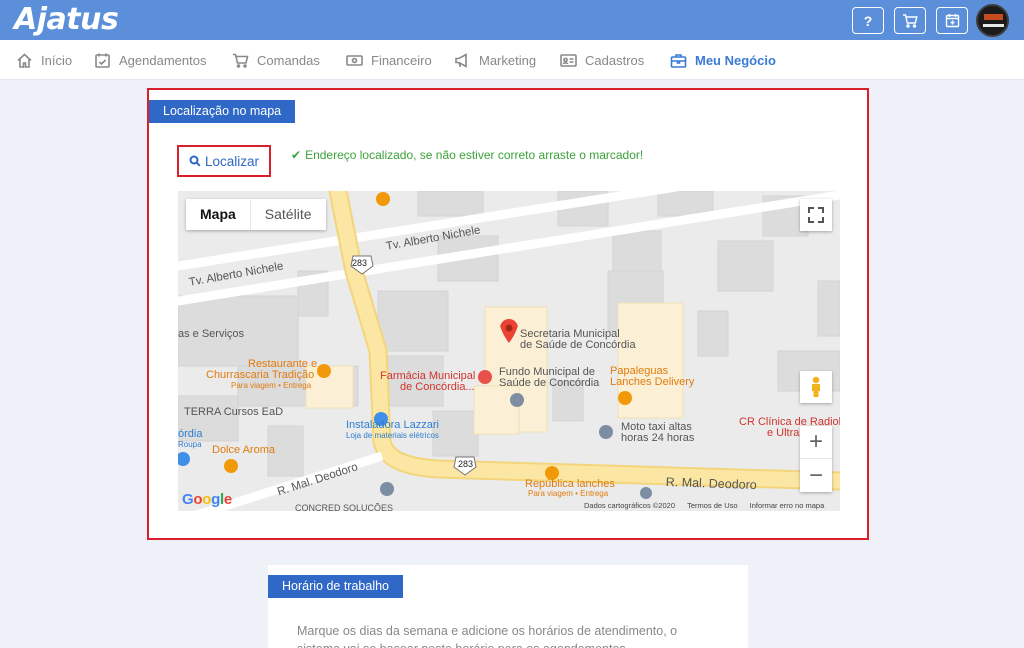  I want to click on fullscreen-button, so click(816, 215).